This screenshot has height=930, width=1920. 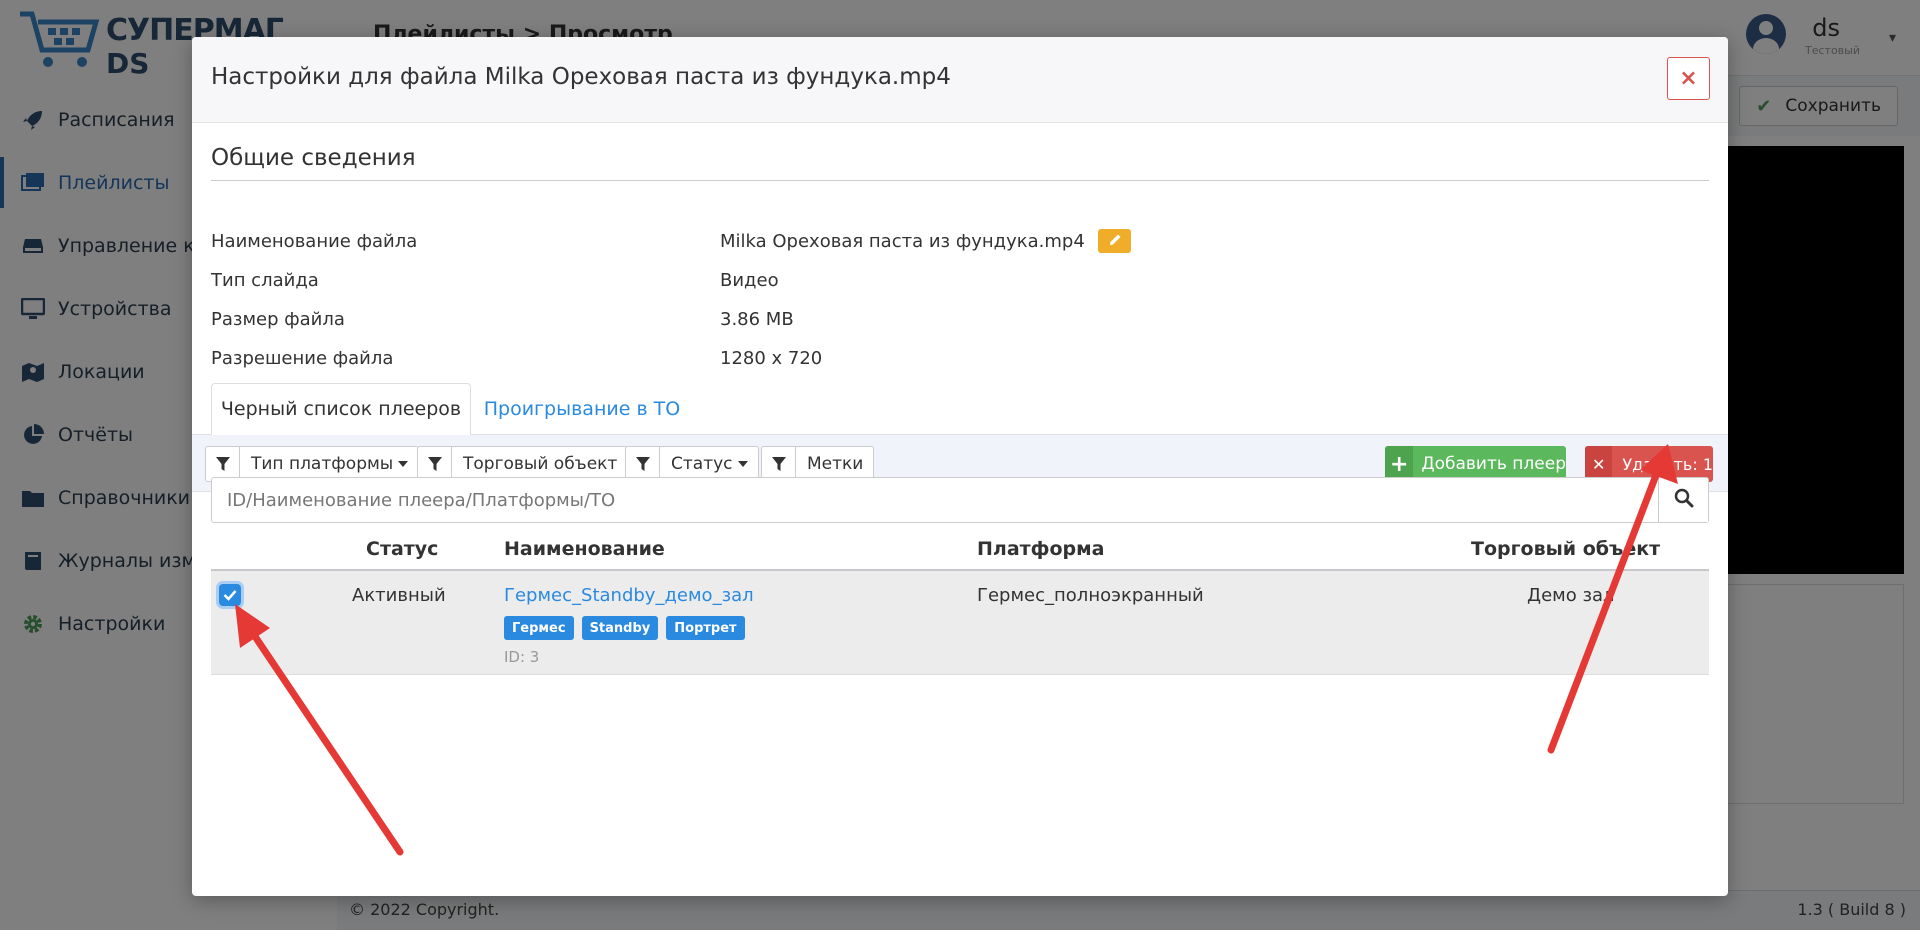 What do you see at coordinates (911, 359) in the screenshot?
I see `info-row-resolution: Разрешение файла 1280 x 720` at bounding box center [911, 359].